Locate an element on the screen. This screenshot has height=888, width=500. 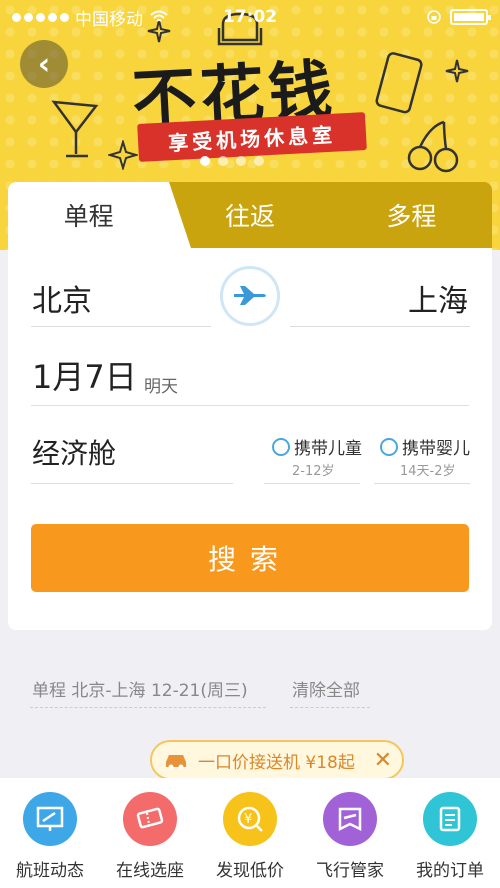
tab-label: 单程 is located at coordinates (88, 216).